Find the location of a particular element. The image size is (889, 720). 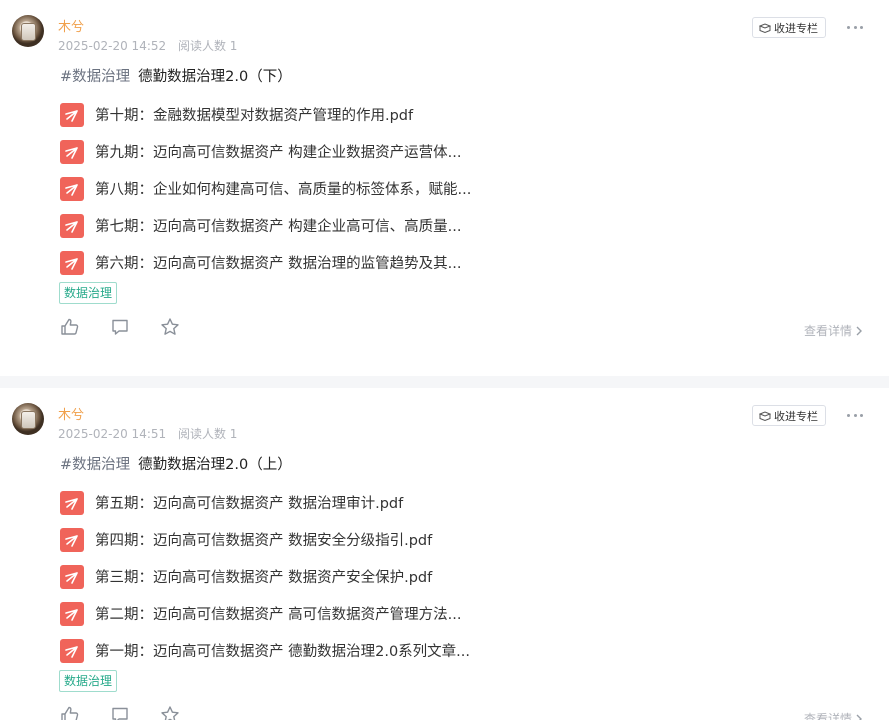

attachment-item: 第三期：迈向高可信数据资产 数据资产安全保护.pdf is located at coordinates (265, 576).